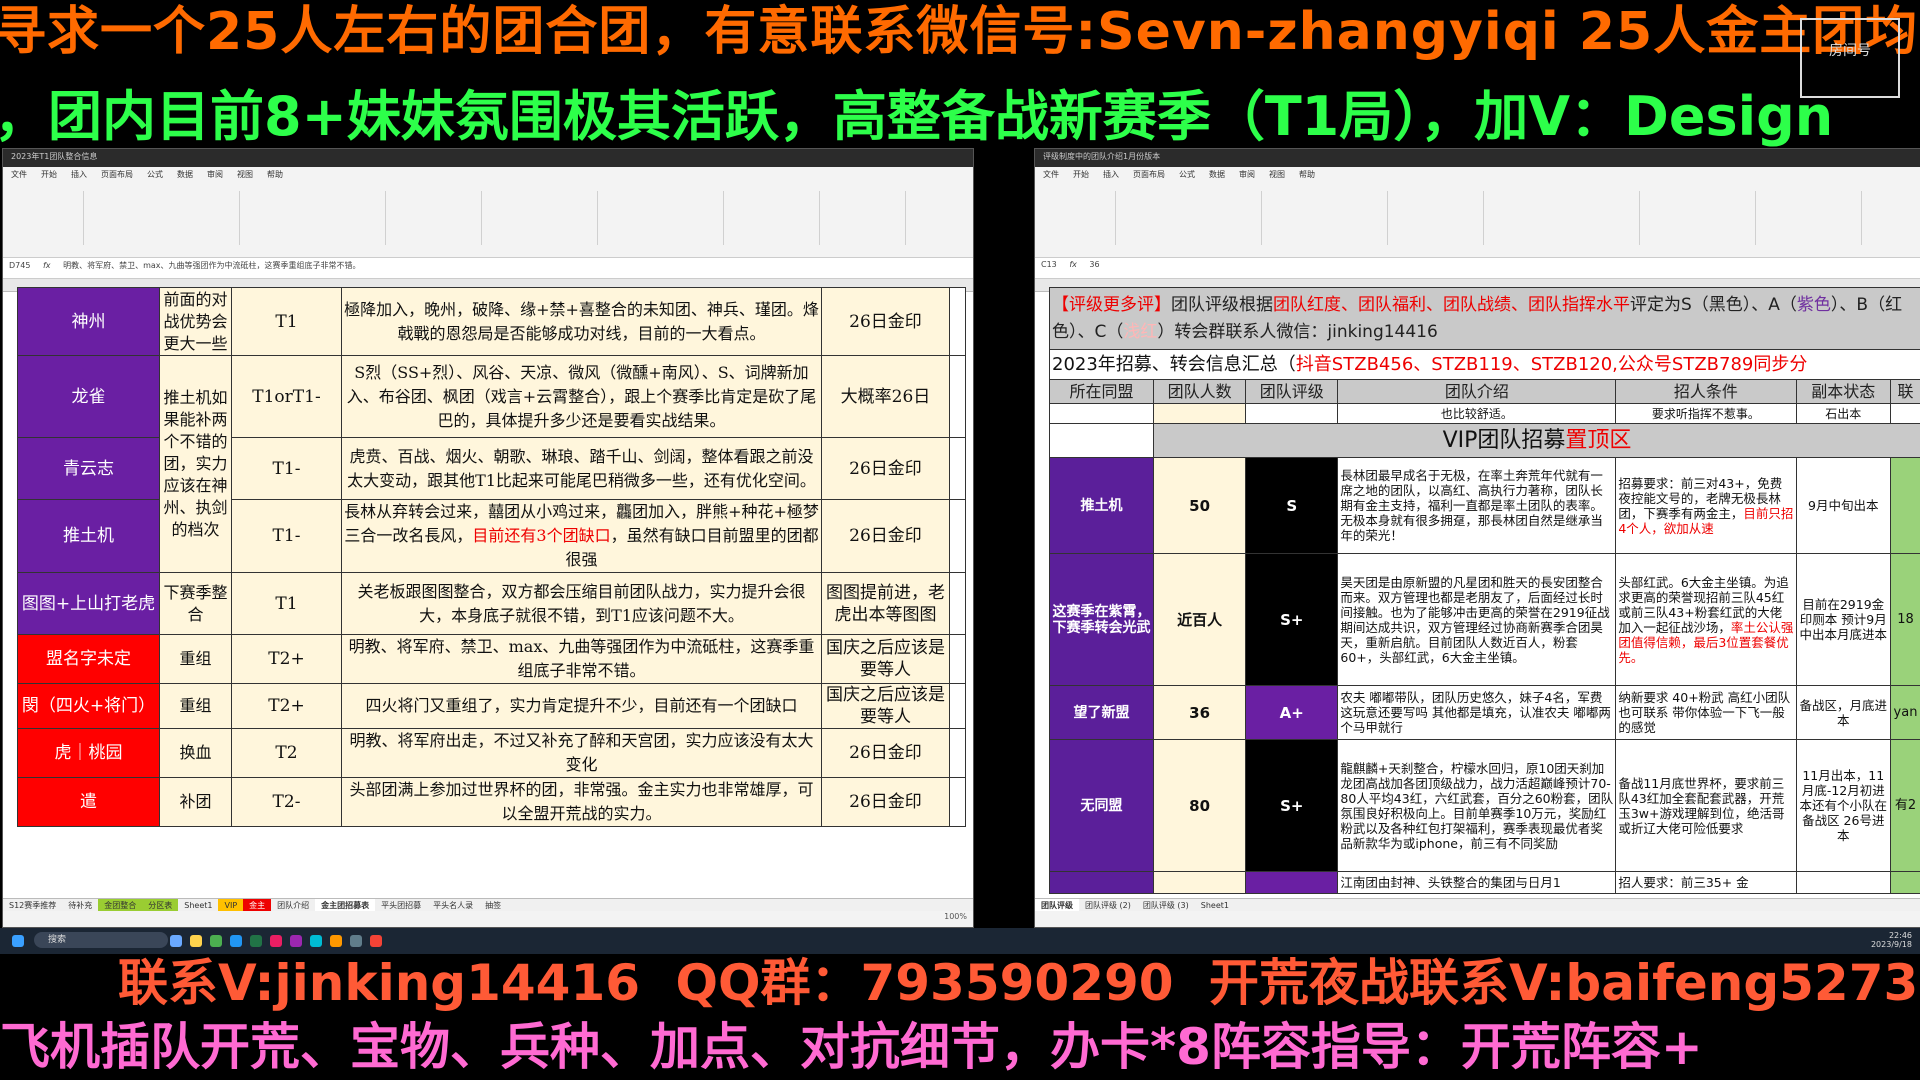 The width and height of the screenshot is (1920, 1080). Describe the element at coordinates (88, 753) in the screenshot. I see `team-name-cell: 虎｜桃园` at that location.